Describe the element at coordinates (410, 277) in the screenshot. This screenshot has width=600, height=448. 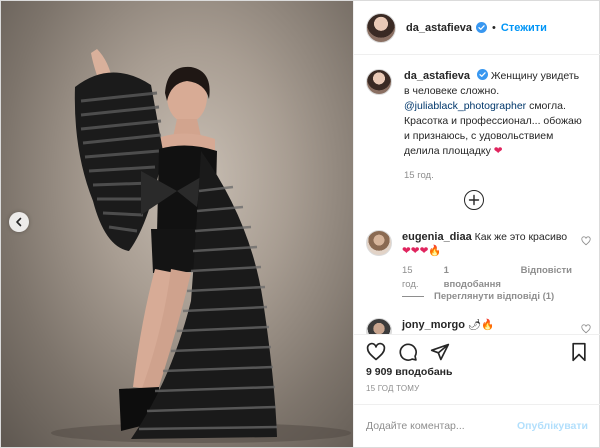
I see `comment-timestamp: 15 год.` at that location.